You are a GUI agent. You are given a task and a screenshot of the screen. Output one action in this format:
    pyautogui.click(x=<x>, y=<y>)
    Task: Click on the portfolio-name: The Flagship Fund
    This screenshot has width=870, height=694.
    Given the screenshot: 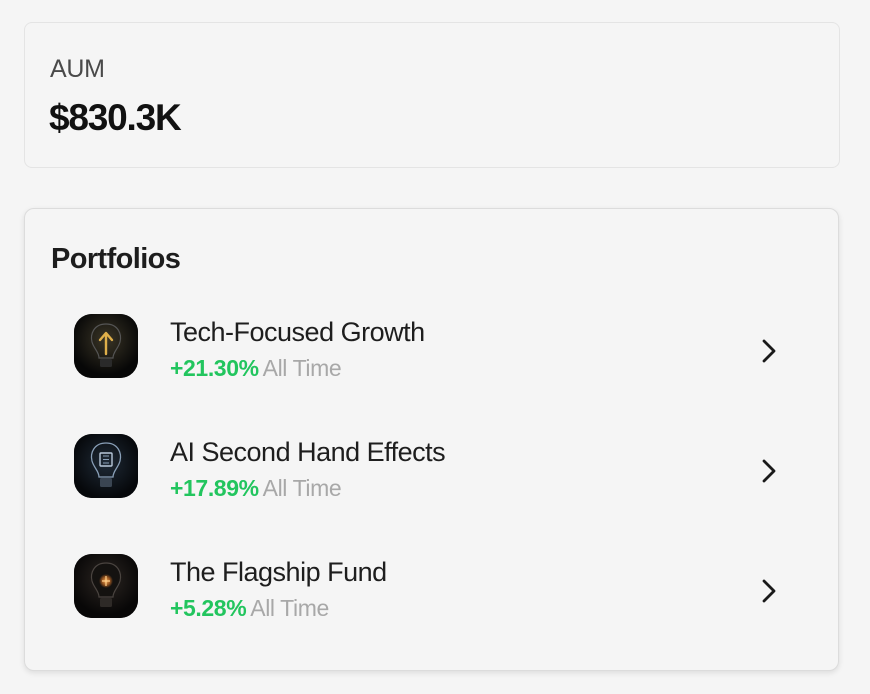 What is the action you would take?
    pyautogui.click(x=278, y=572)
    